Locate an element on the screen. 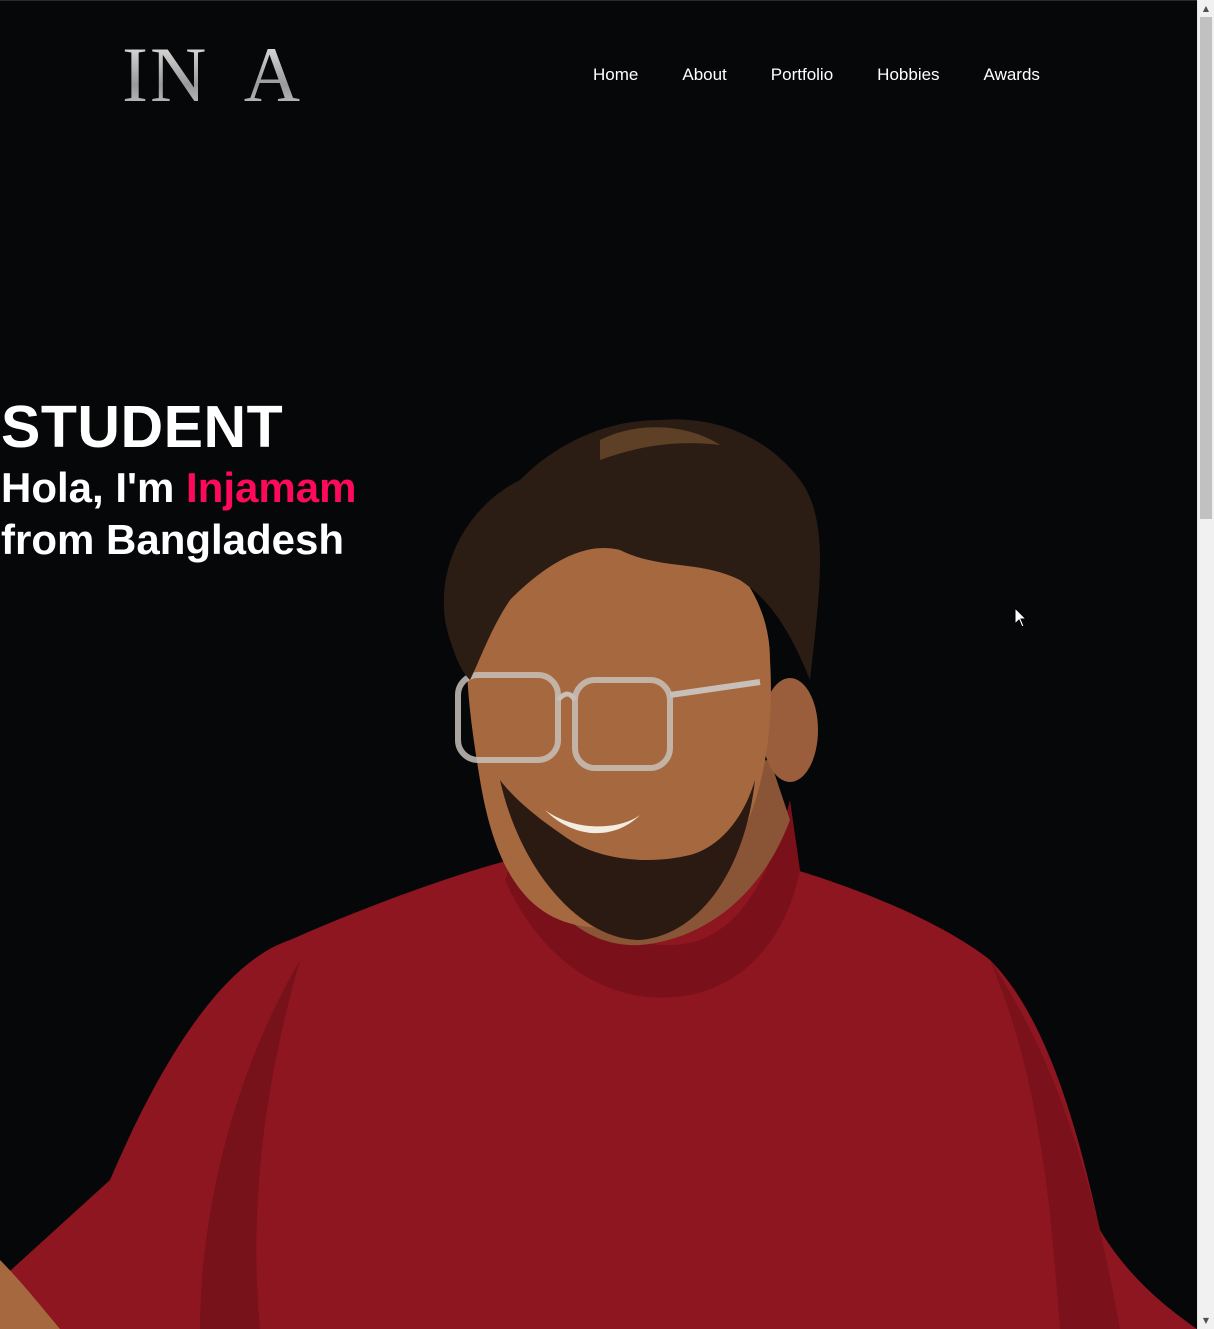 The width and height of the screenshot is (1214, 1329). hero-title: STUDENT is located at coordinates (142, 427).